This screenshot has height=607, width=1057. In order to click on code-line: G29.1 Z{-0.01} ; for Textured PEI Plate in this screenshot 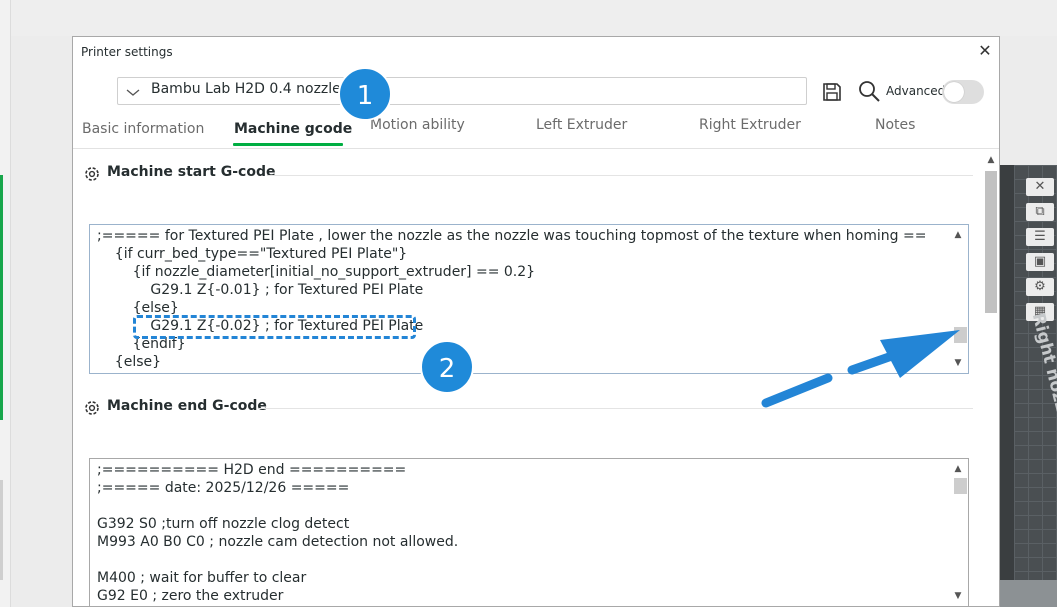, I will do `click(260, 290)`.